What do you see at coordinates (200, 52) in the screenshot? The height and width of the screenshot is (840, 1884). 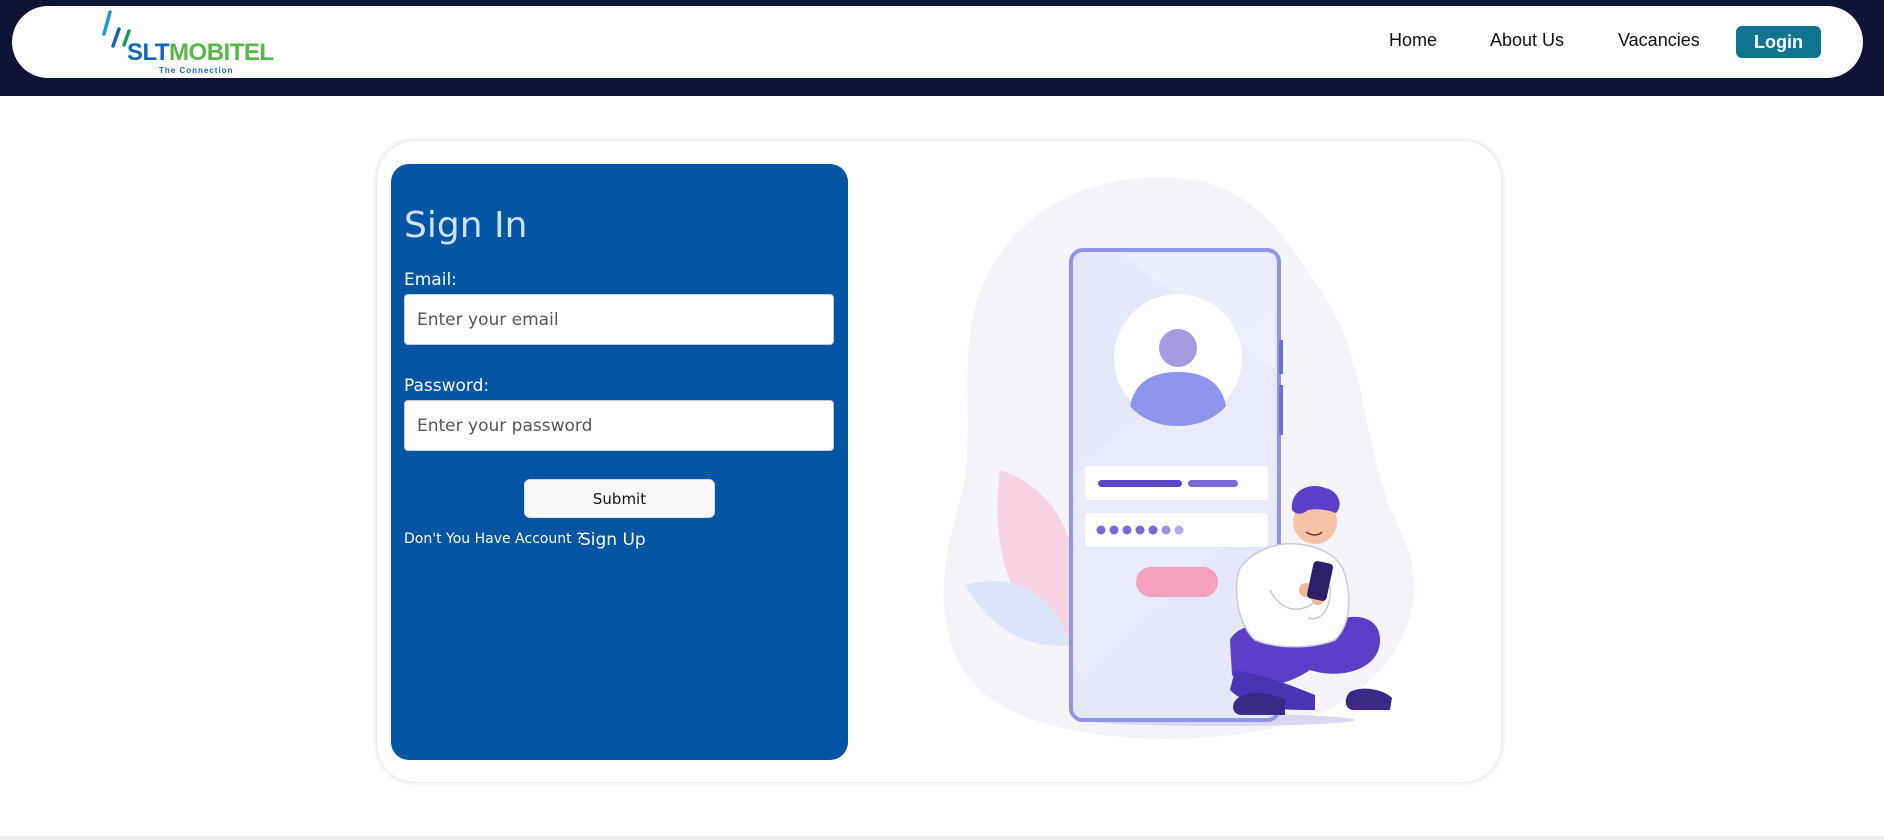 I see `logo-wordmark: SLTMOBITEL` at bounding box center [200, 52].